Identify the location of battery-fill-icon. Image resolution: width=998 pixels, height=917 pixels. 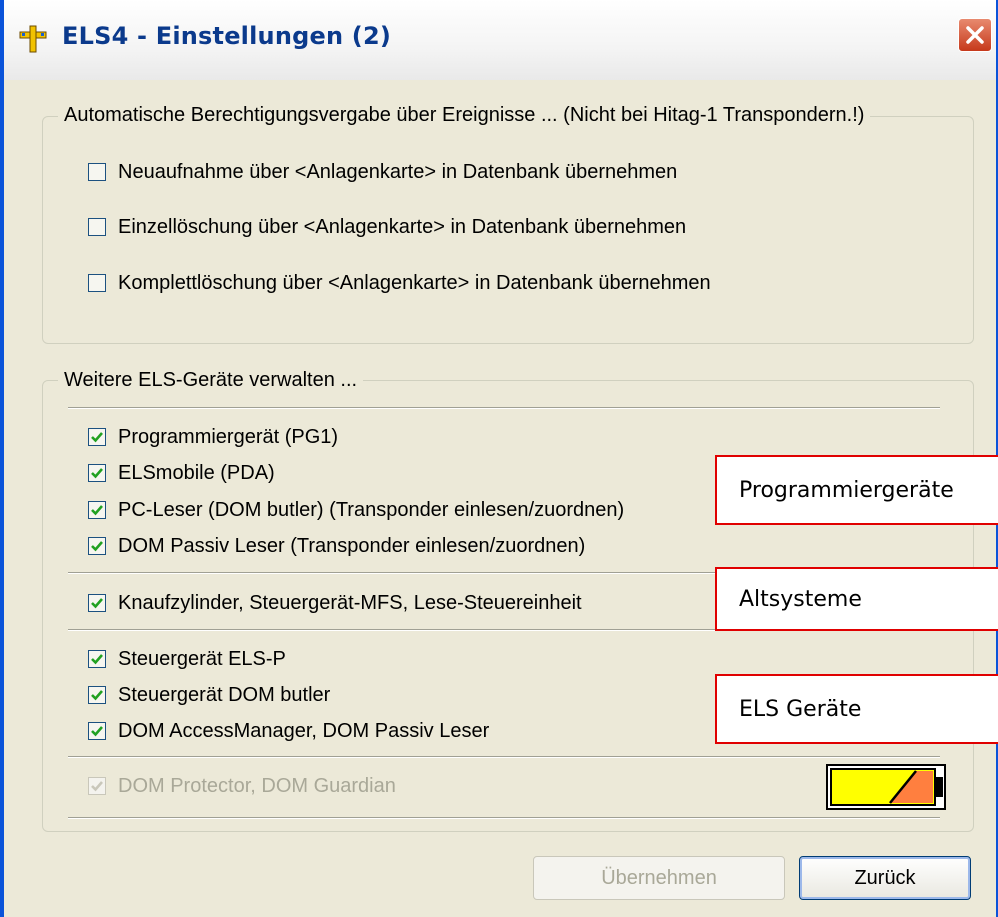
(886, 787).